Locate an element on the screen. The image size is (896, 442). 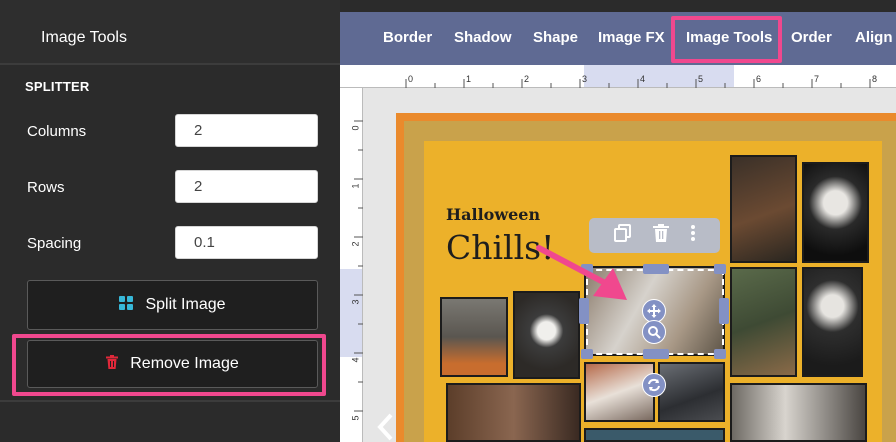
grid-icon is located at coordinates (126, 305).